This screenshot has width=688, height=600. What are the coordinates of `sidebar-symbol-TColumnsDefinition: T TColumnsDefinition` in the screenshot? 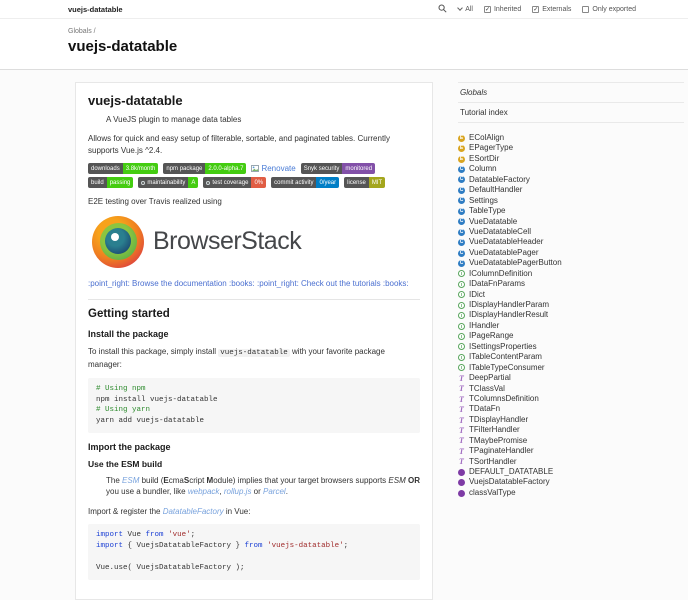 It's located at (571, 399).